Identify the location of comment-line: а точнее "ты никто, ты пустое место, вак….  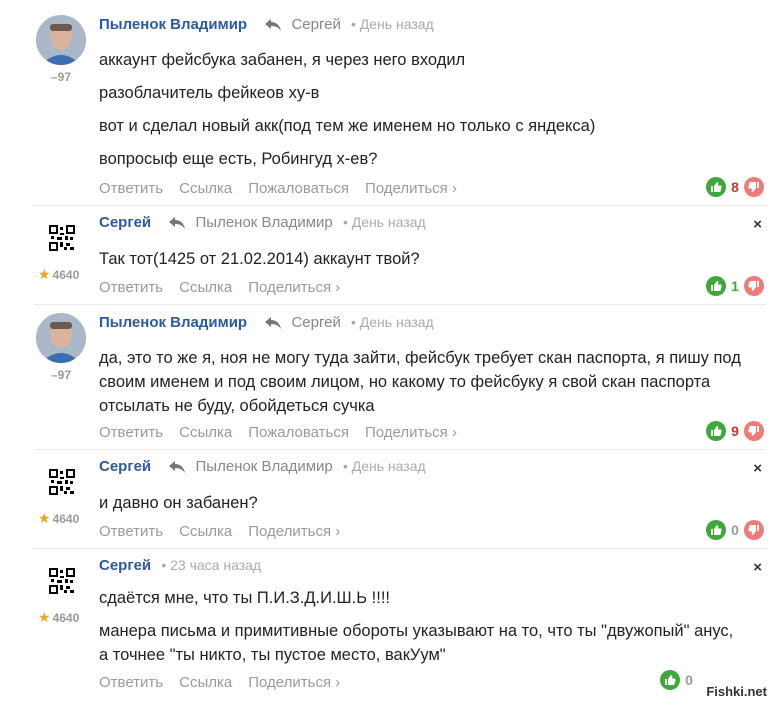
(272, 655).